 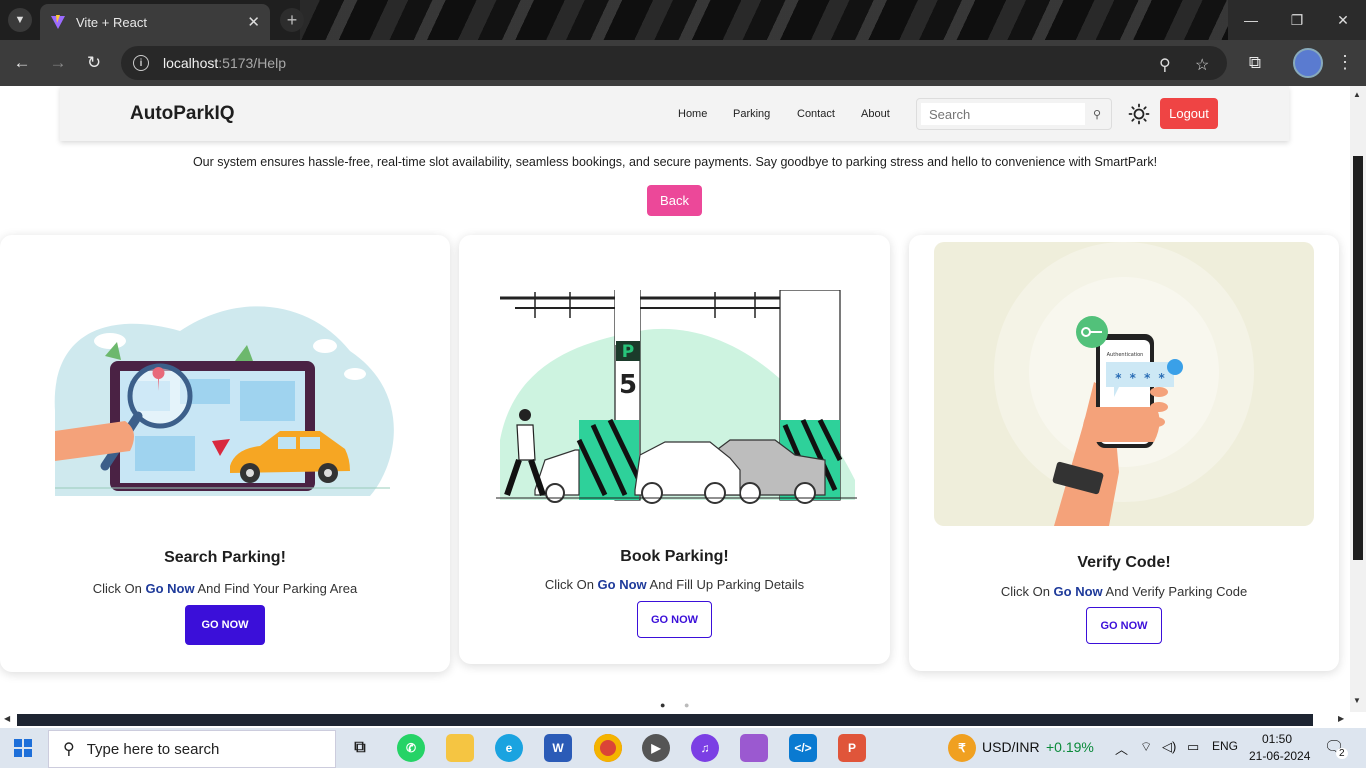 What do you see at coordinates (94, 63) in the screenshot?
I see `reload-icon: ↻` at bounding box center [94, 63].